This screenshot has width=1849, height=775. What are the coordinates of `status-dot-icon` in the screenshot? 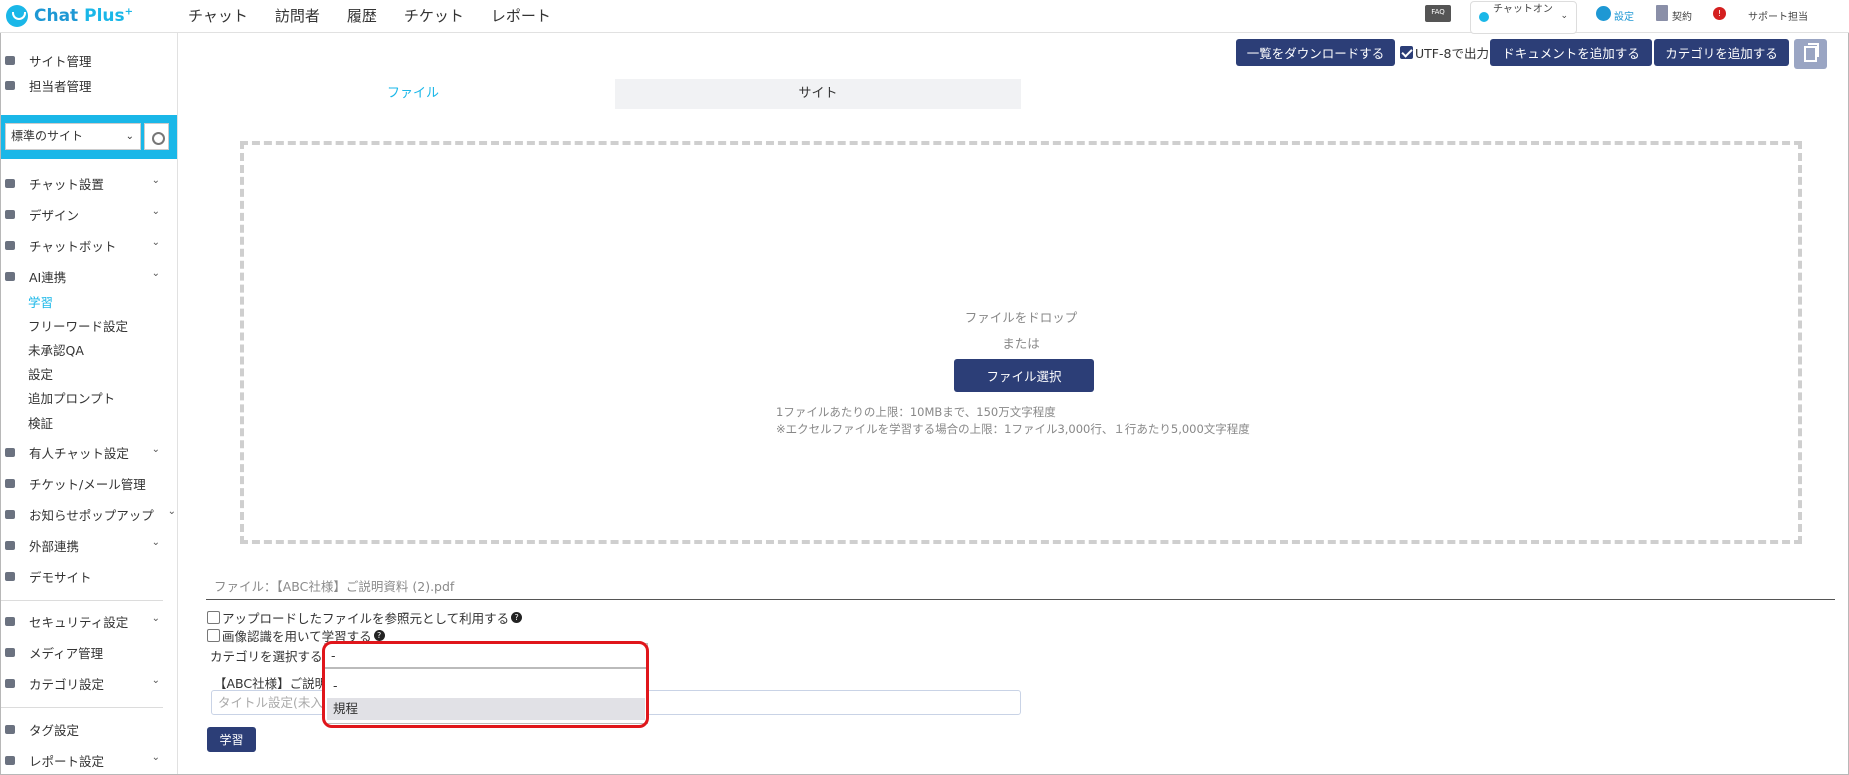 It's located at (1484, 17).